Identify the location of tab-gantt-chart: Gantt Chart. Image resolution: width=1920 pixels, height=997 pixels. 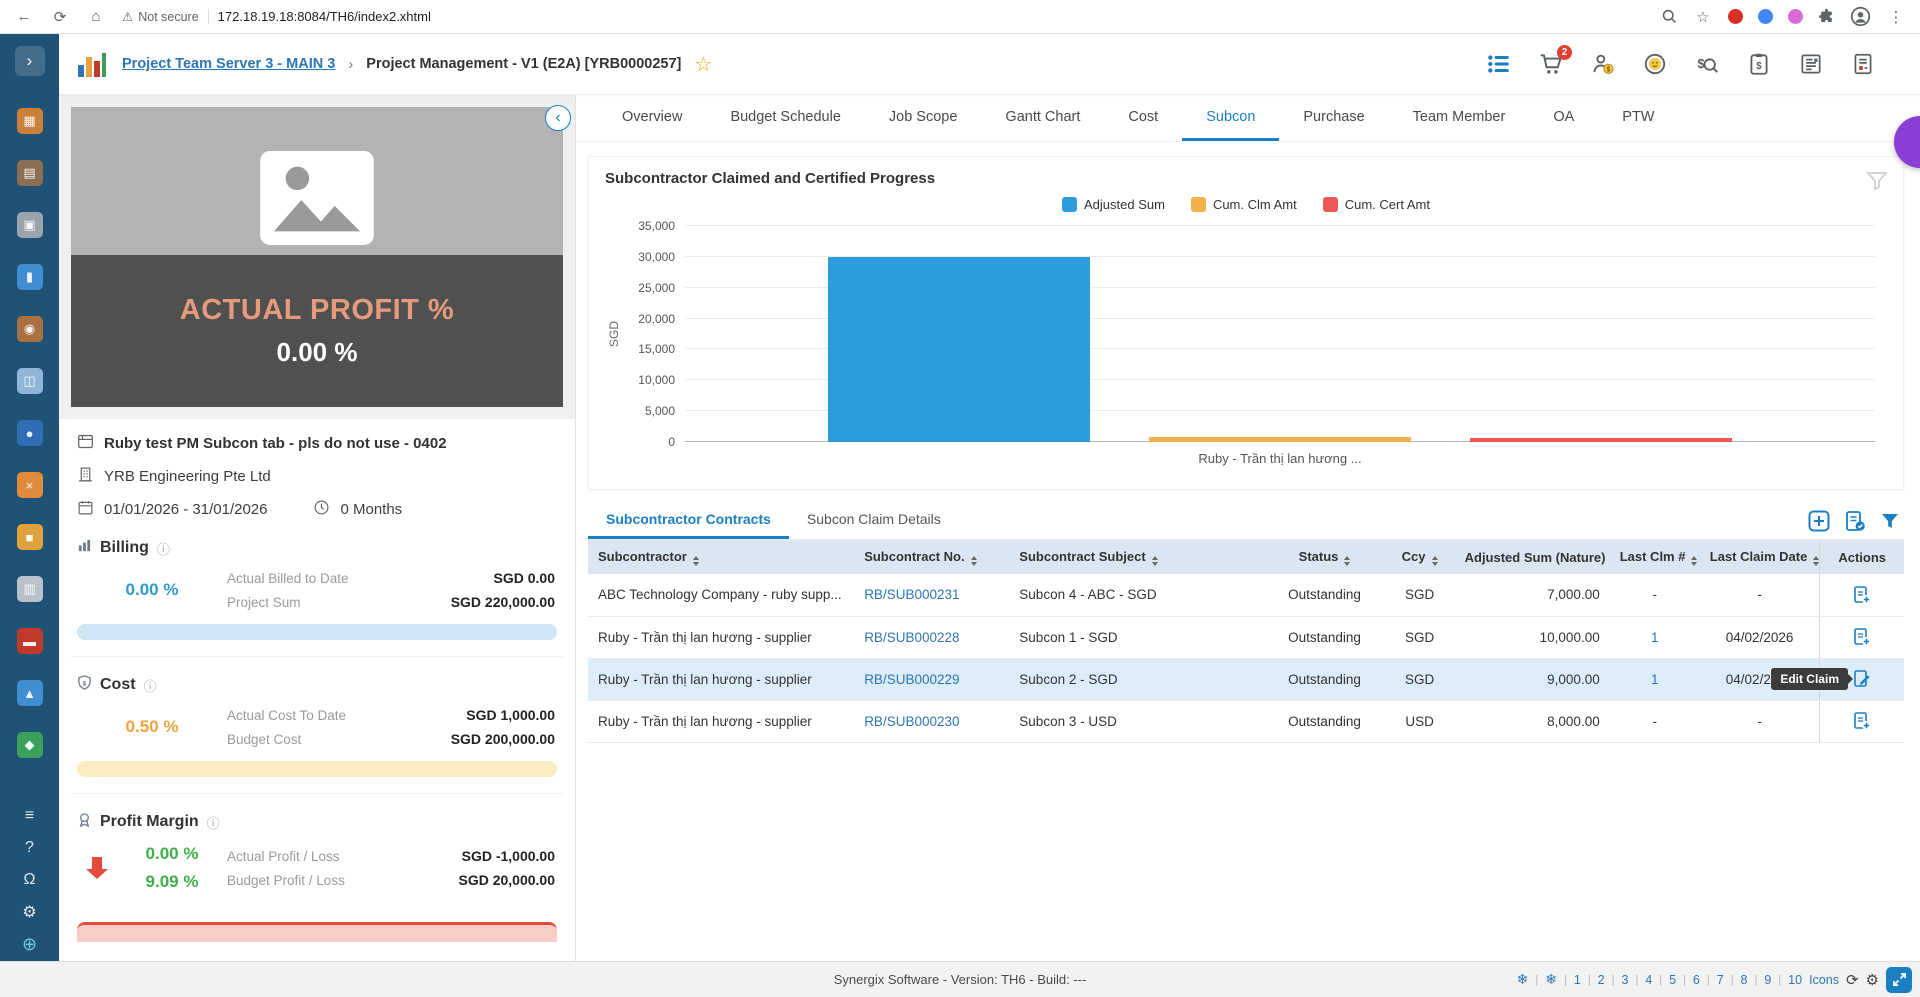
(1042, 118).